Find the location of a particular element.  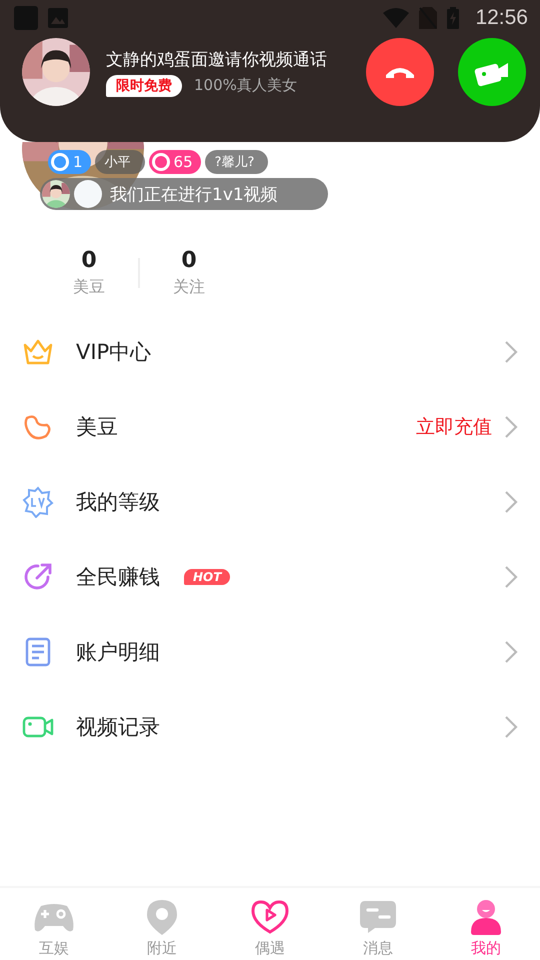

status-time: 12:56 is located at coordinates (501, 18).